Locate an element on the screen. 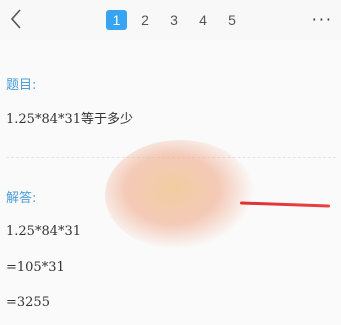 The height and width of the screenshot is (325, 341). page-selector: 1 2 3 4 5 is located at coordinates (178, 20).